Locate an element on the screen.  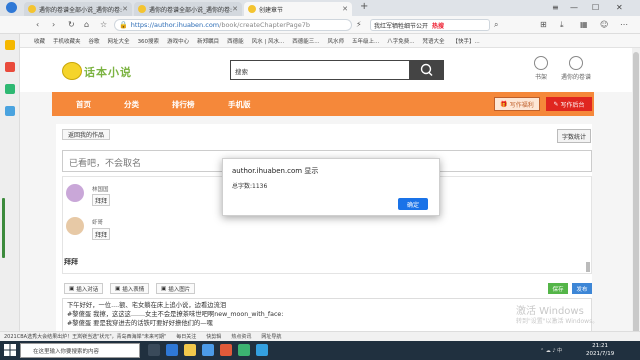
insert-dialogue-button: ▣ 插入对话 is located at coordinates (84, 288).